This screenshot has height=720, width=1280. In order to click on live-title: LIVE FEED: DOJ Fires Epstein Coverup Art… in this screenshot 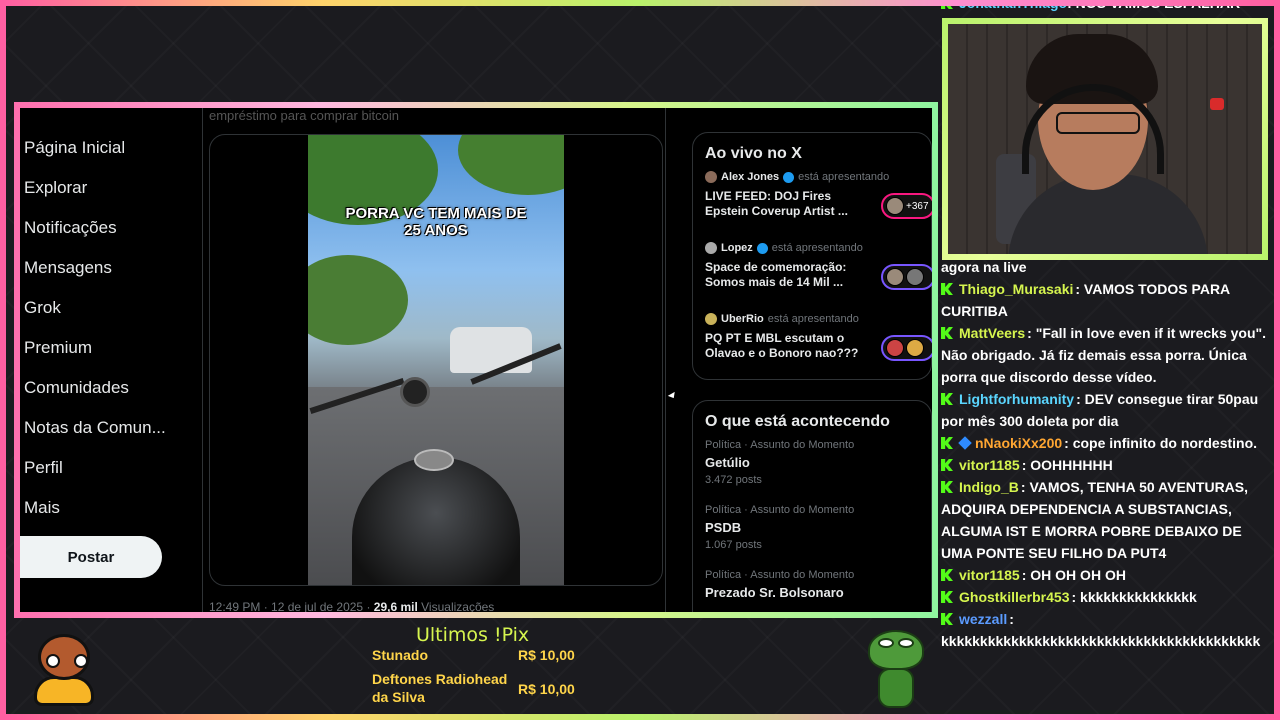, I will do `click(776, 203)`.